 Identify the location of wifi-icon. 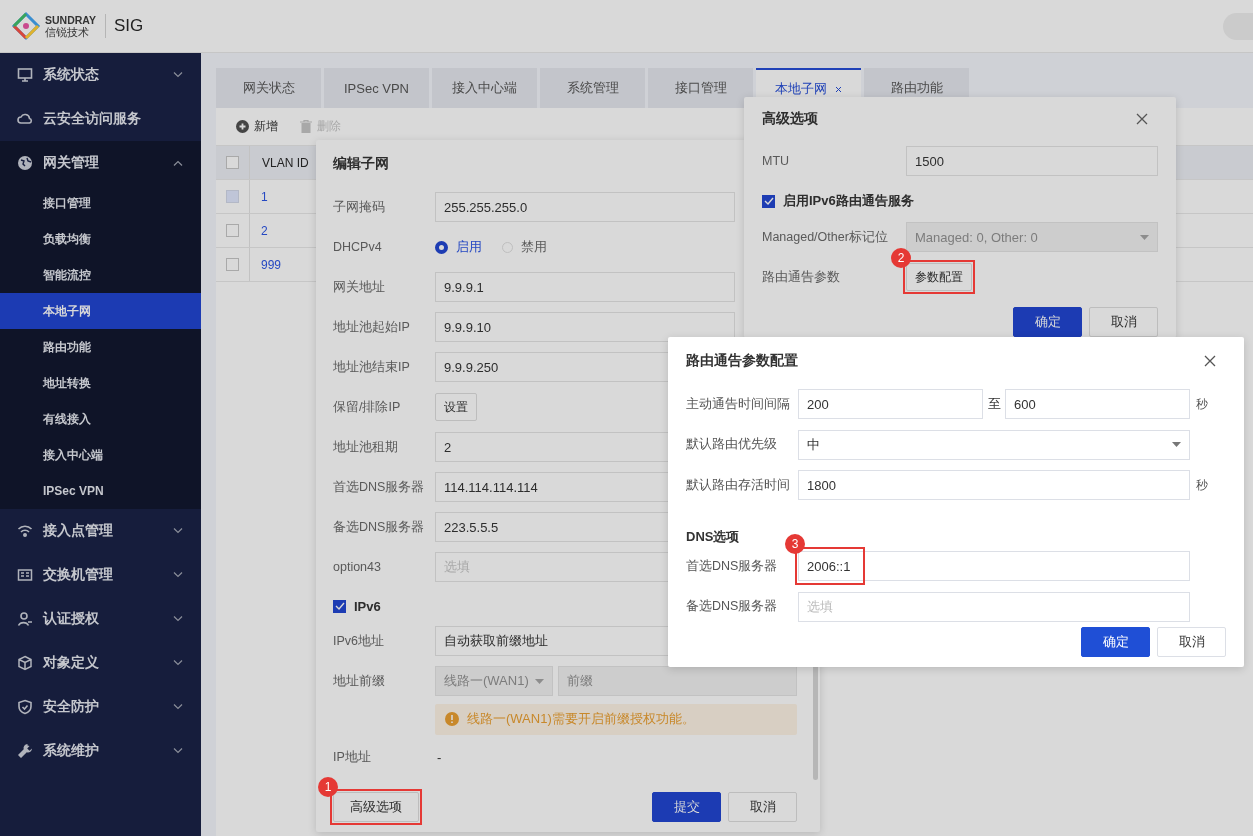
(25, 531).